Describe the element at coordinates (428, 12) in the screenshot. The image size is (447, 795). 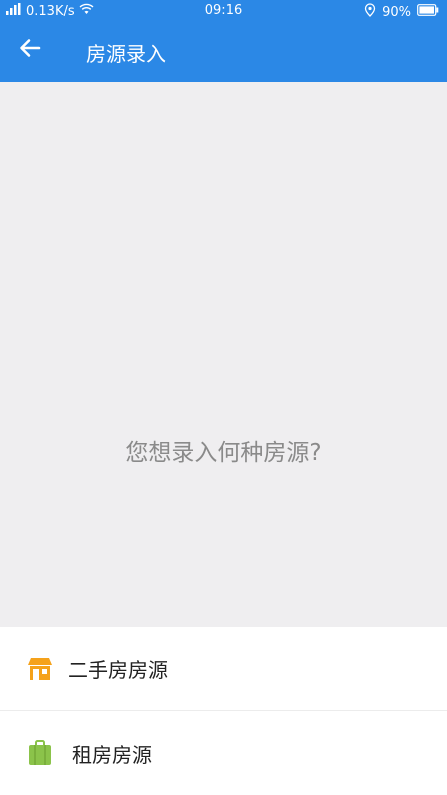
I see `battery-icon` at that location.